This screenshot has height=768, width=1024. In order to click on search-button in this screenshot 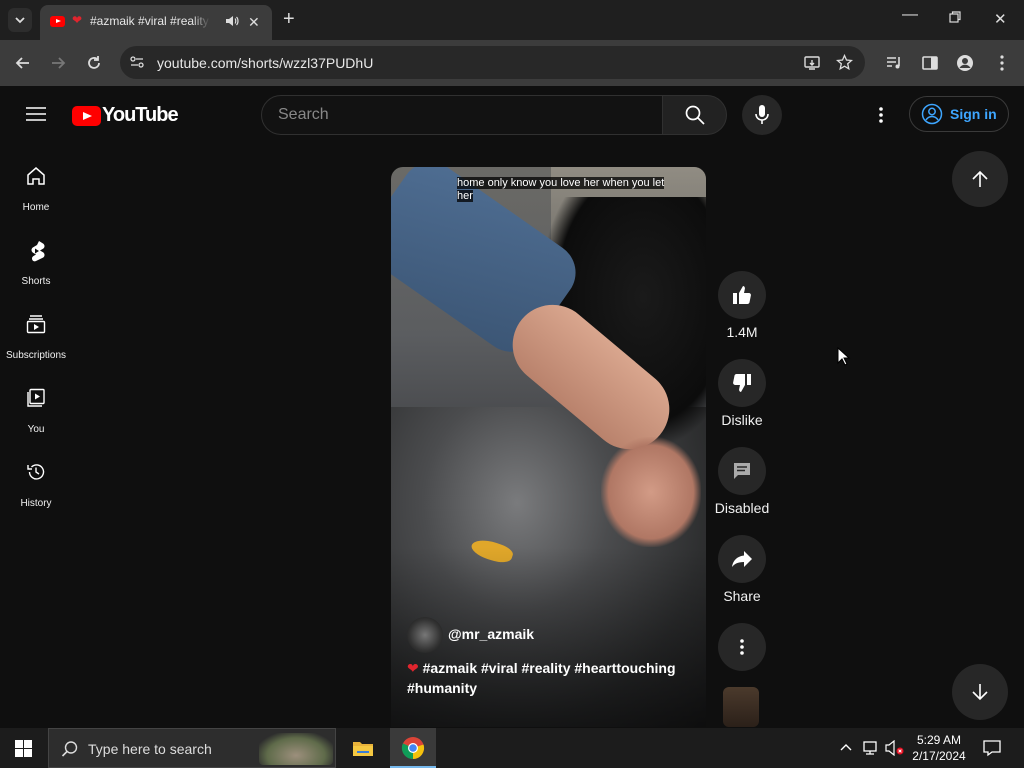, I will do `click(694, 115)`.